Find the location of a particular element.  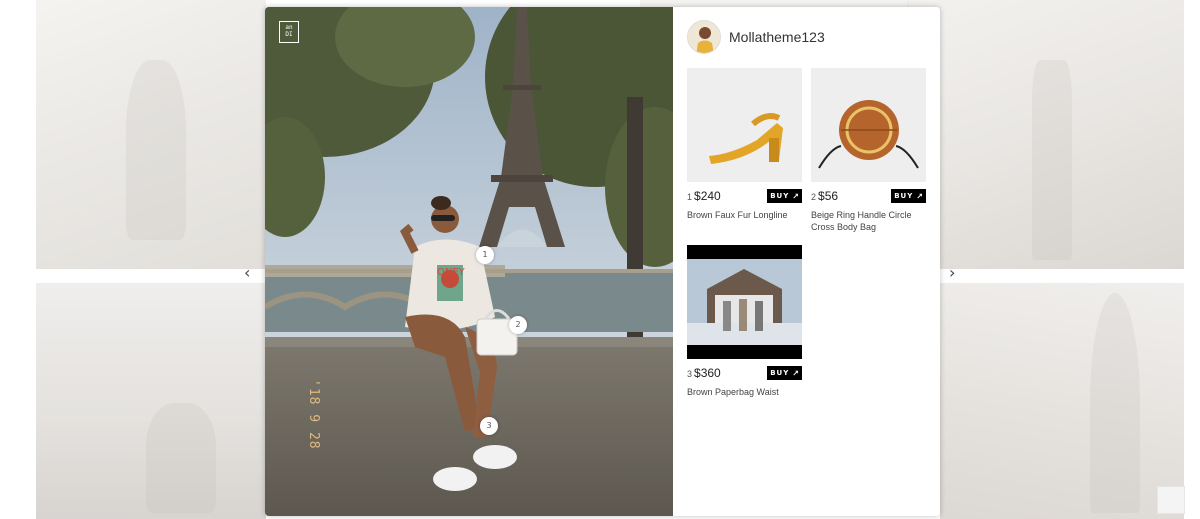

product-number: 2 is located at coordinates (814, 197).